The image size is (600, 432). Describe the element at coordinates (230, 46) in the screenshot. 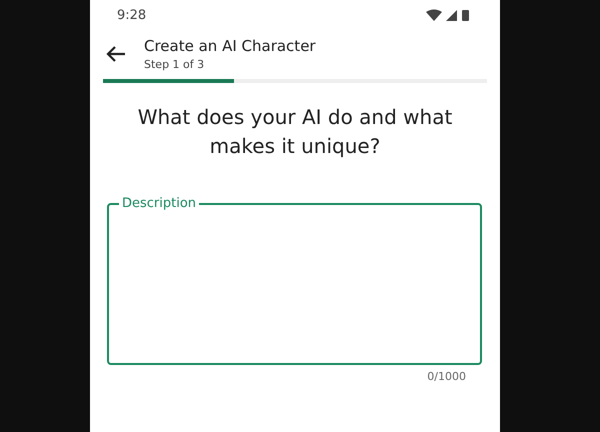

I see `page-title: Create an AI Character` at that location.